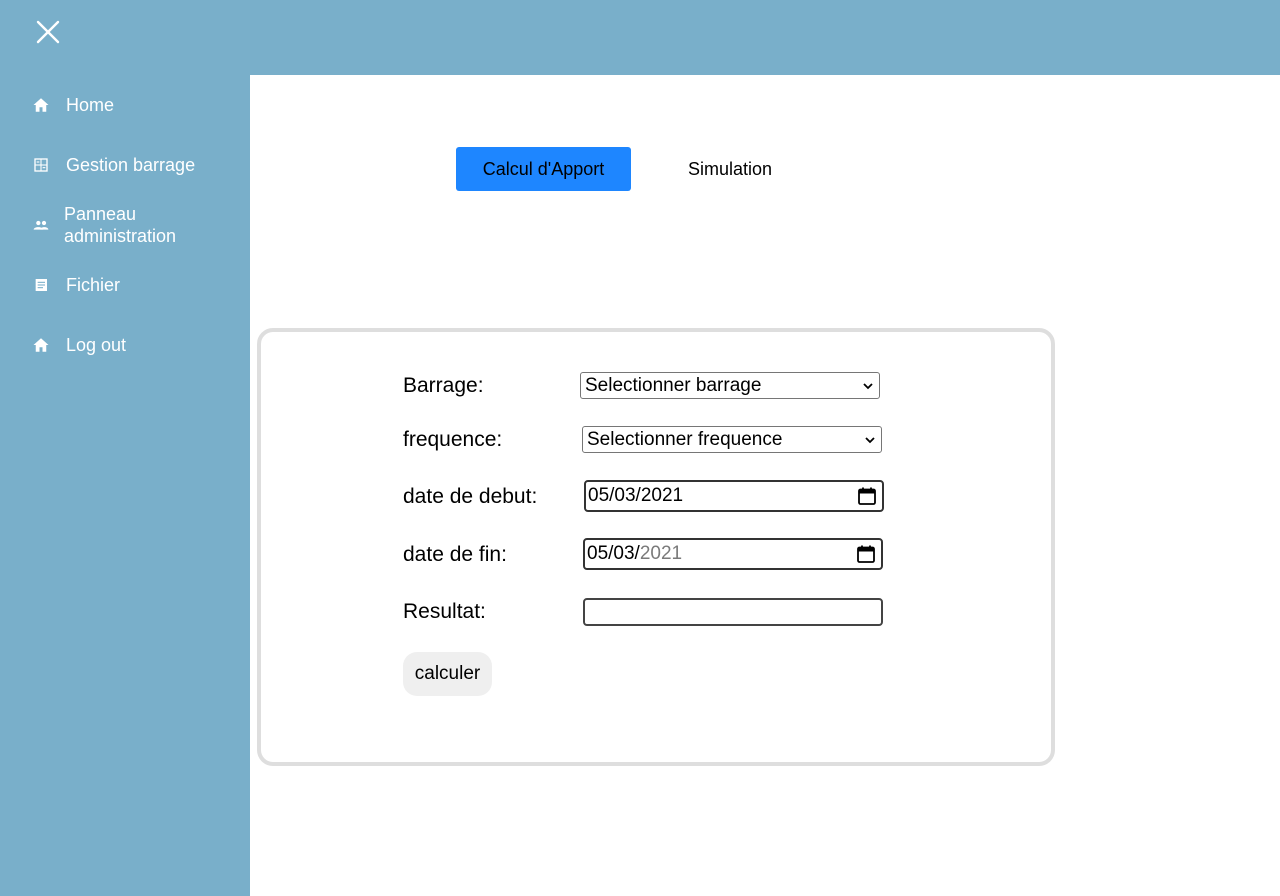 The image size is (1280, 896). What do you see at coordinates (41, 165) in the screenshot?
I see `calculator-icon` at bounding box center [41, 165].